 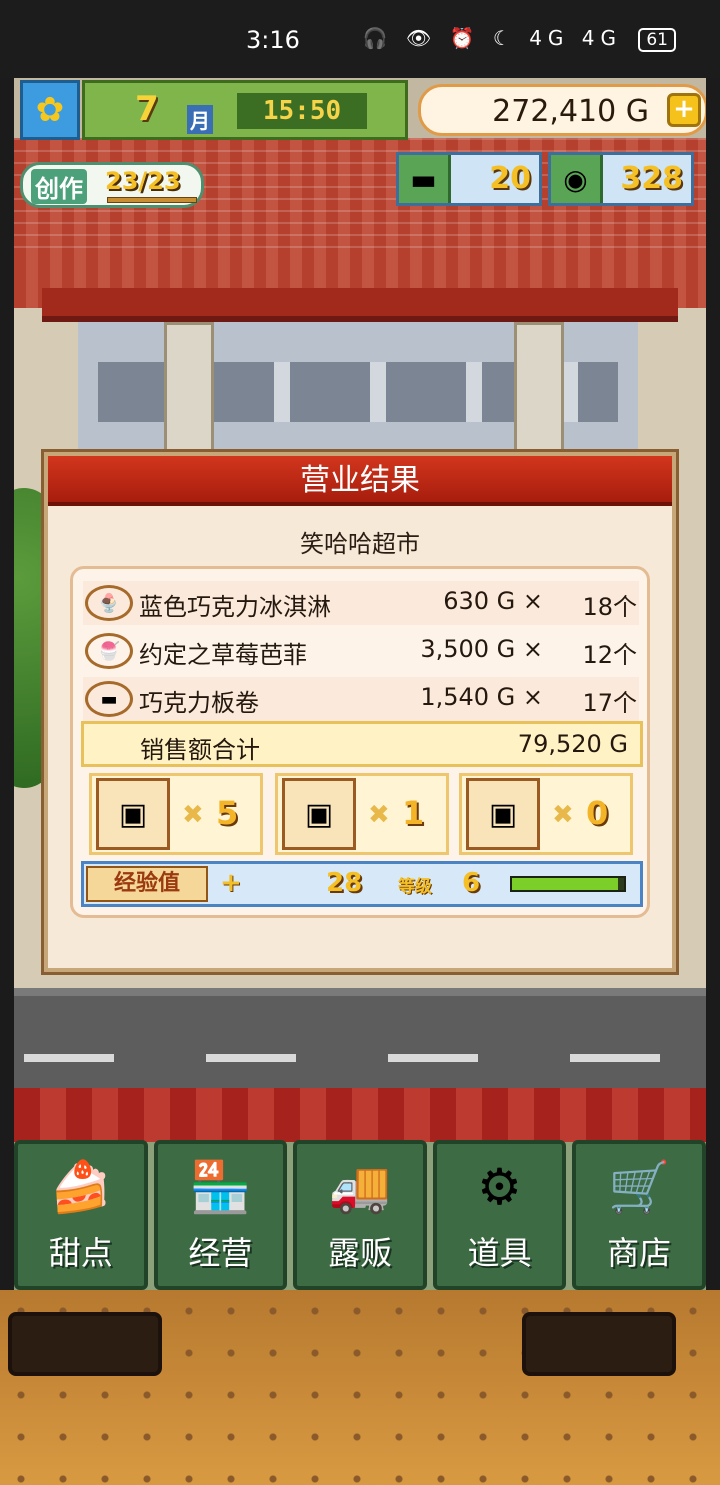 I want to click on gold-counter: 272,410 G +, so click(x=562, y=110).